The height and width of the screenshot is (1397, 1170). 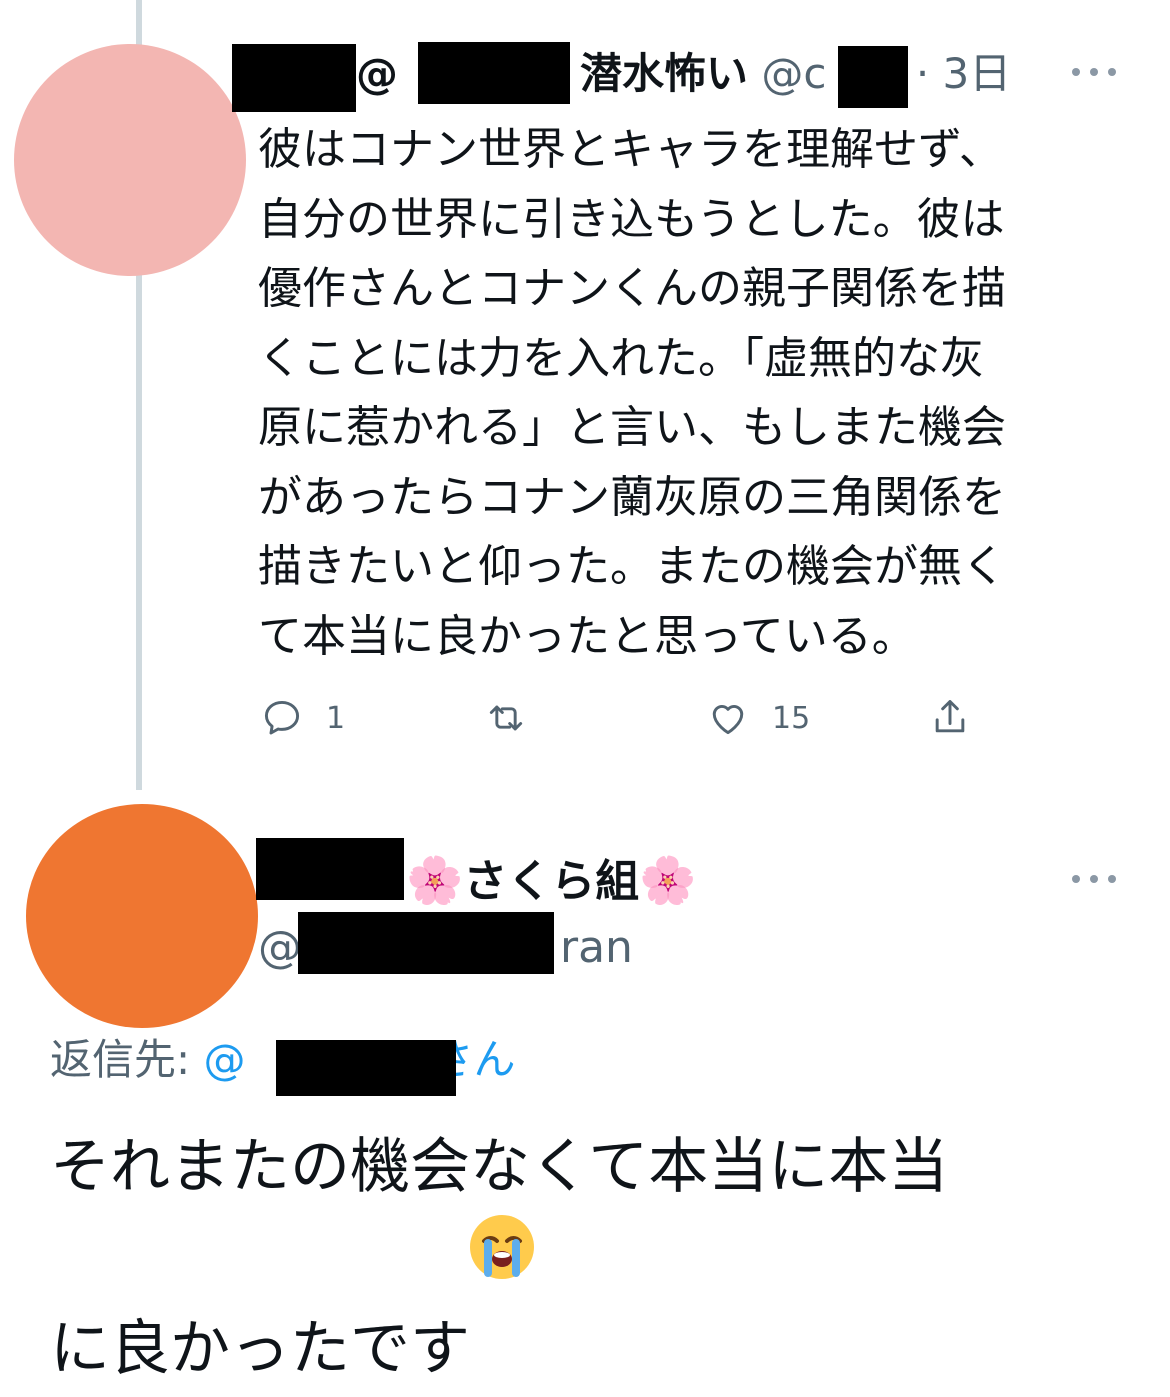 What do you see at coordinates (963, 73) in the screenshot?
I see `tweet1-timestamp: · 3日` at bounding box center [963, 73].